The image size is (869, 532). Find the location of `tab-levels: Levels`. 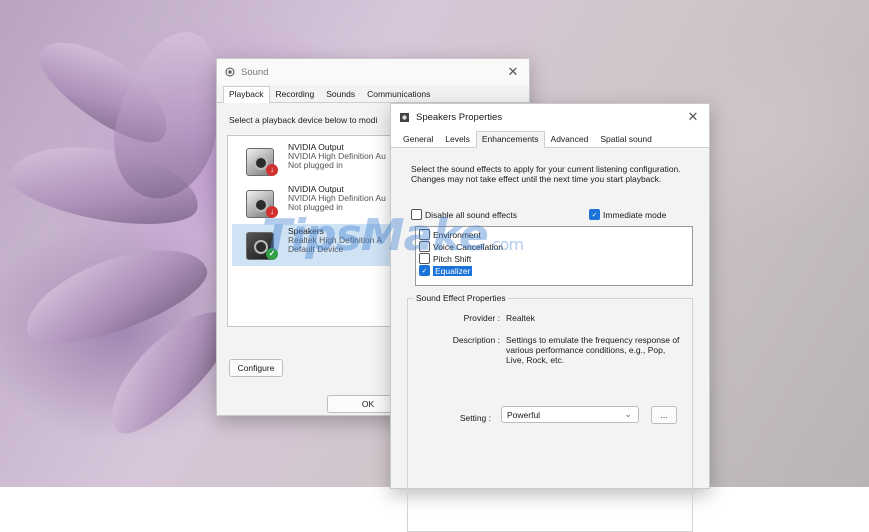

tab-levels: Levels is located at coordinates (457, 139).